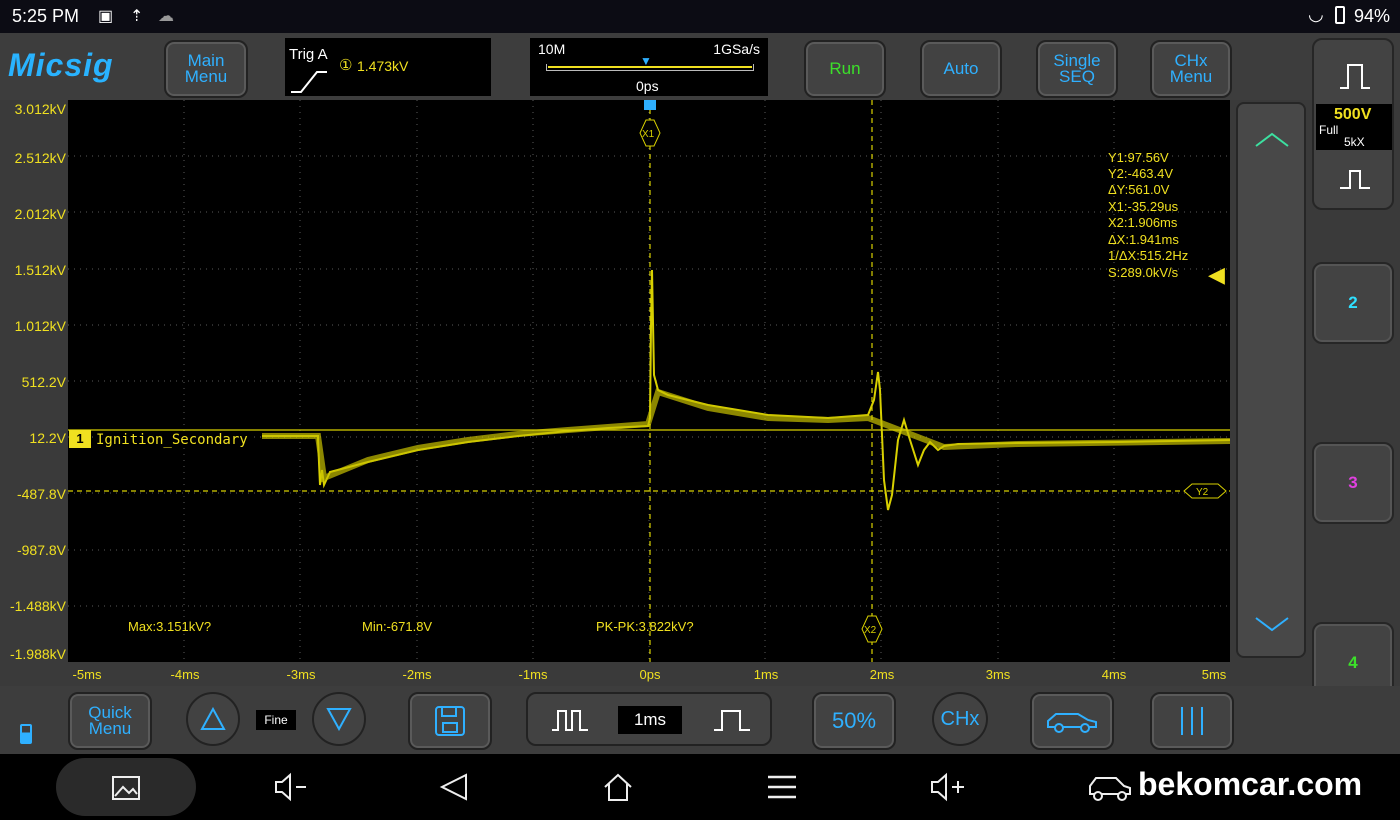 This screenshot has width=1400, height=820. I want to click on readout-y1: Y1:97.56V, so click(1138, 157).